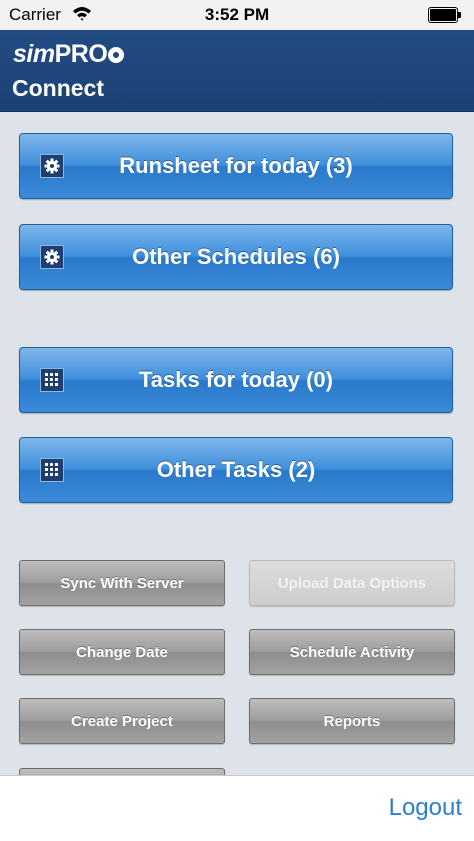 The image size is (474, 841). Describe the element at coordinates (237, 808) in the screenshot. I see `bottom-toolbar: Logout` at that location.